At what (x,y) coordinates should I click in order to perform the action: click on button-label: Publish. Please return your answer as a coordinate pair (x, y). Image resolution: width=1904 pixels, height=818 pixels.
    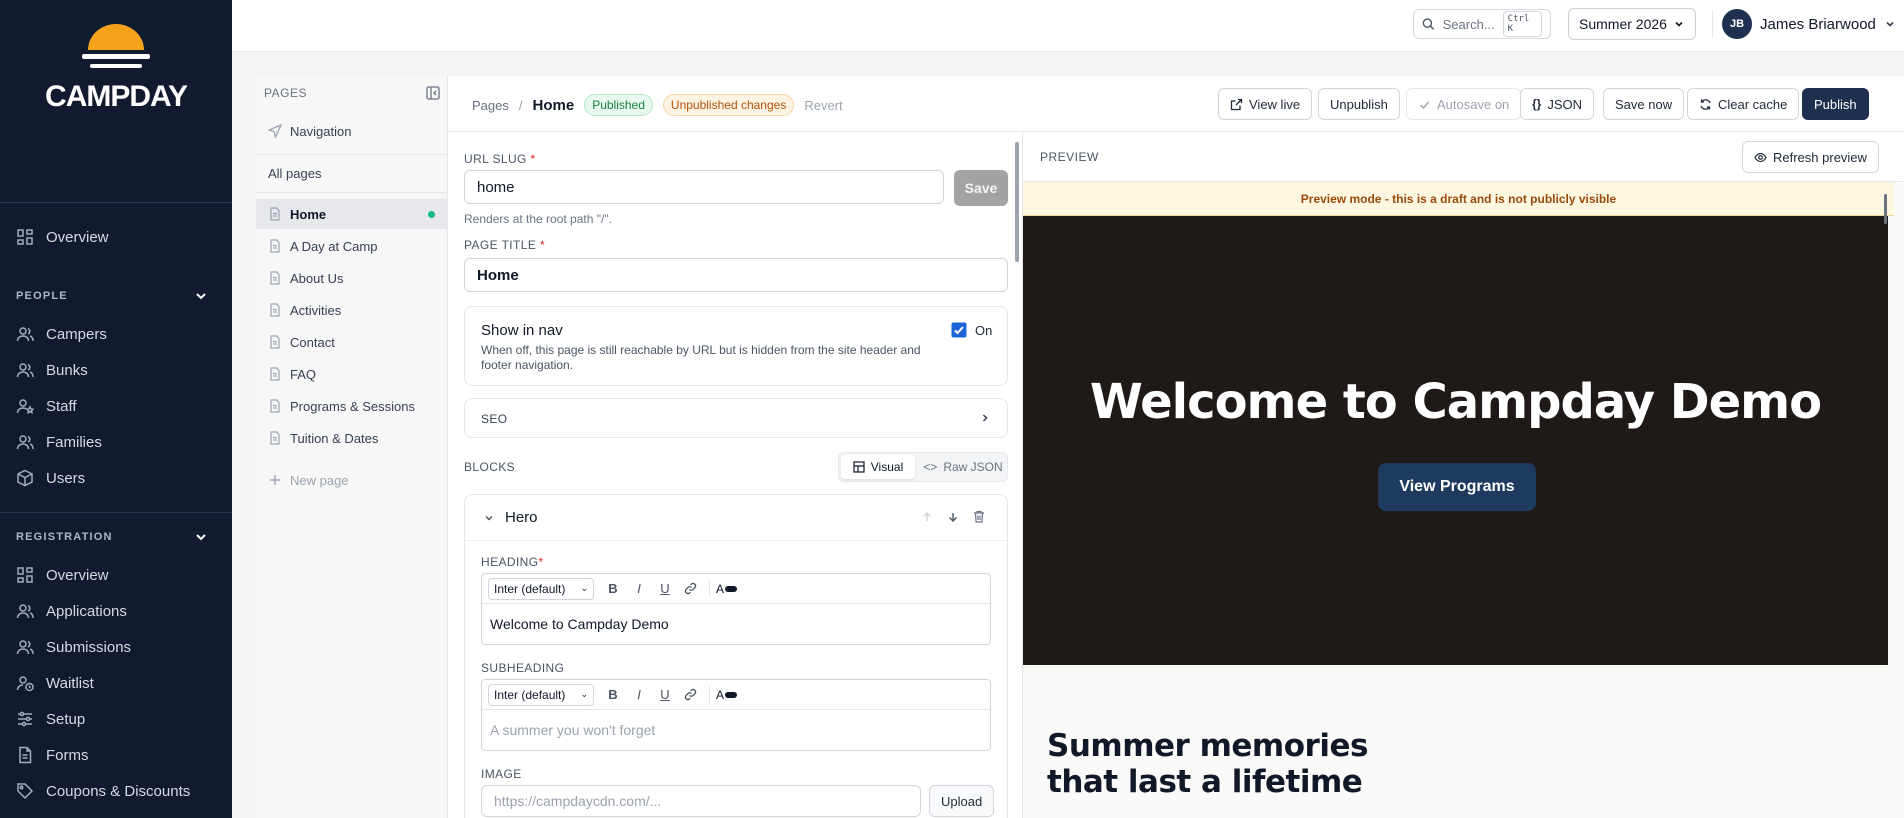
    Looking at the image, I should click on (1835, 104).